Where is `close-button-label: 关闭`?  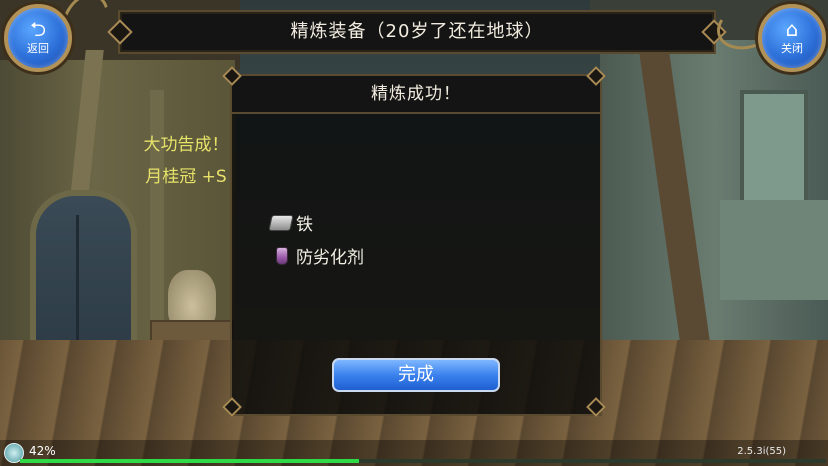 close-button-label: 关闭 is located at coordinates (792, 48).